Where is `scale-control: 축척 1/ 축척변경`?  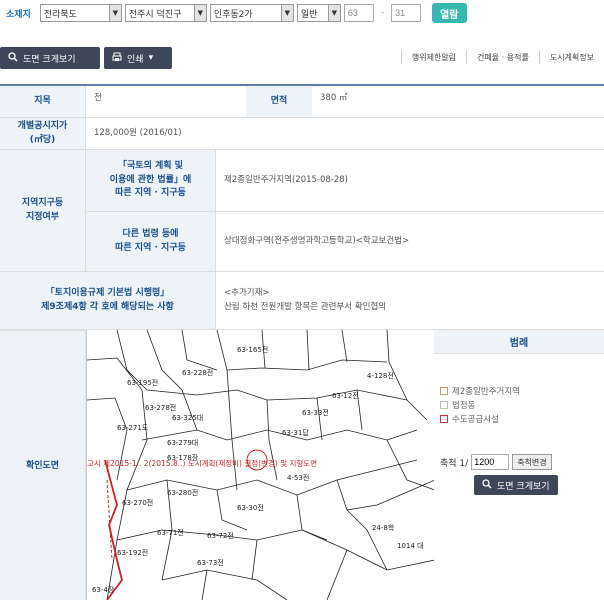
scale-control: 축척 1/ 축척변경 is located at coordinates (496, 462).